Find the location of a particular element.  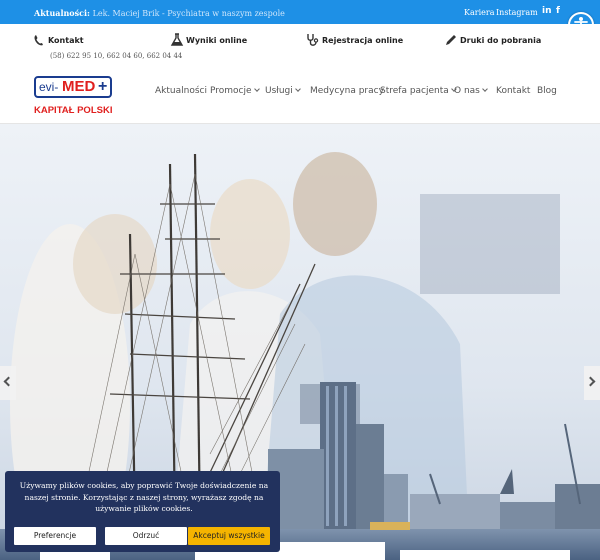

flask-icon is located at coordinates (177, 39).